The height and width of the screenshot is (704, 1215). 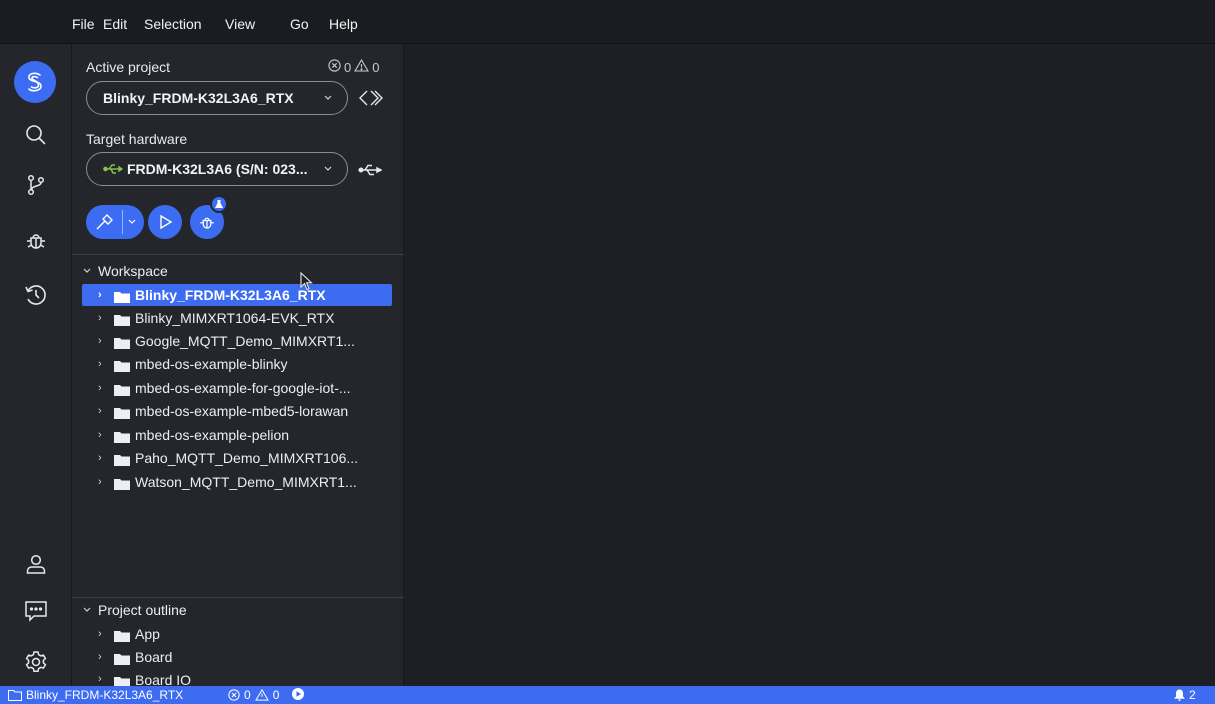 I want to click on activity-bar, so click(x=36, y=365).